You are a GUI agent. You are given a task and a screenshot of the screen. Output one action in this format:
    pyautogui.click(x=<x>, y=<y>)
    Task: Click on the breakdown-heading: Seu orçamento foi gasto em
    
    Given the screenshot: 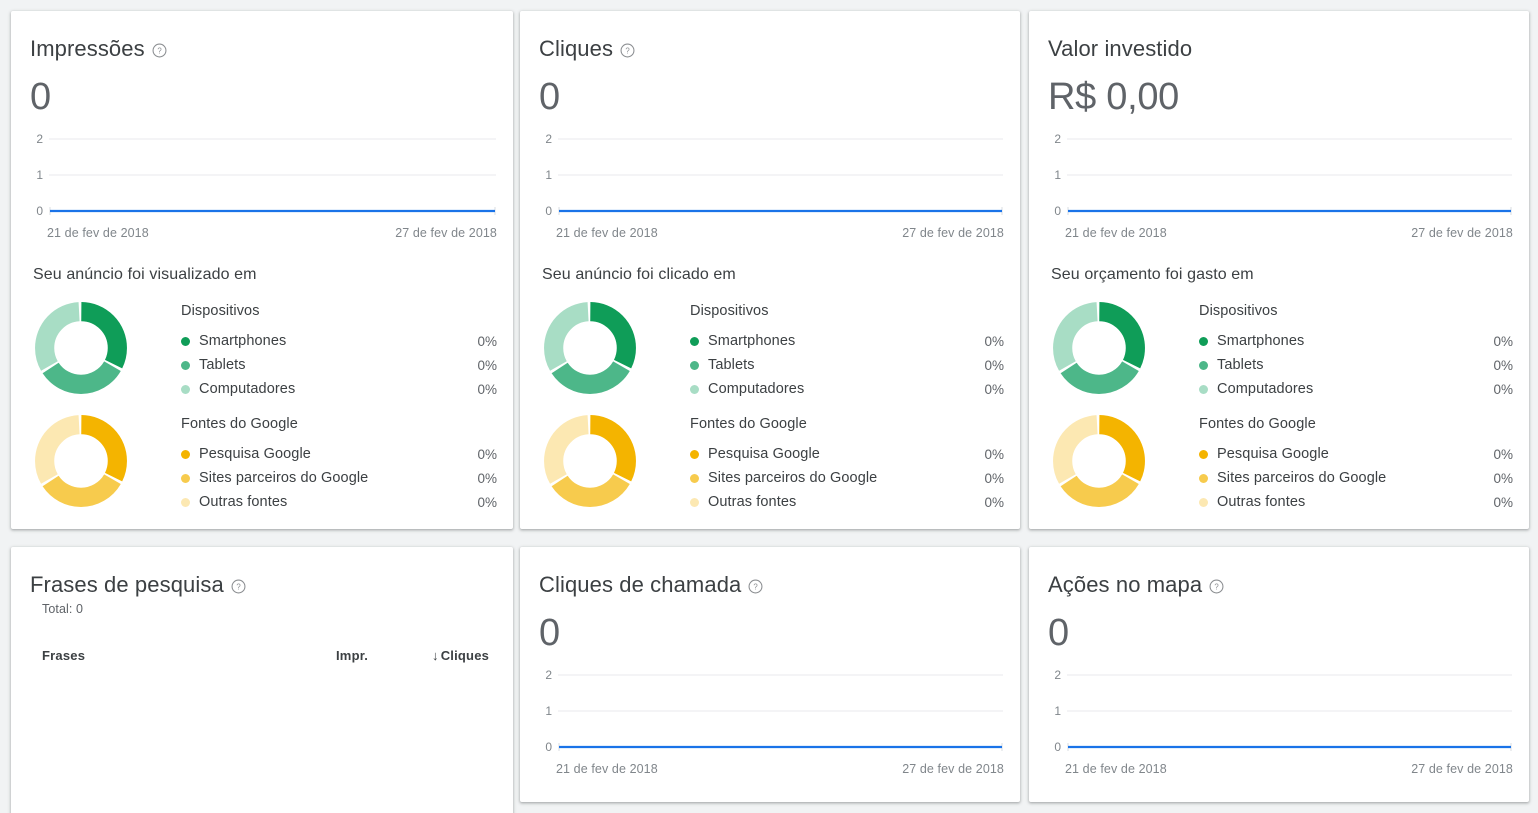 What is the action you would take?
    pyautogui.click(x=1152, y=274)
    